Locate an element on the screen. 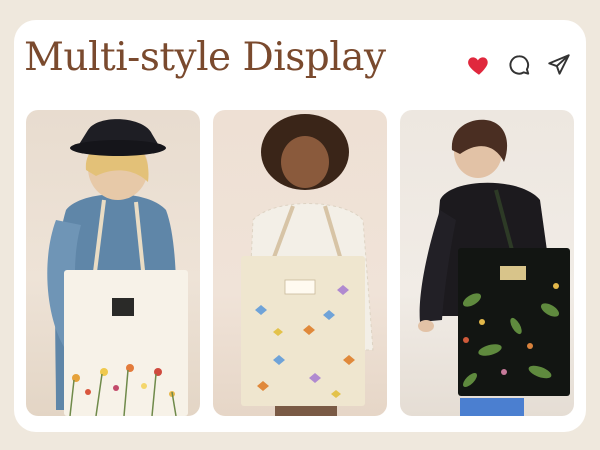 The height and width of the screenshot is (450, 600). speech-bubble-icon is located at coordinates (519, 65).